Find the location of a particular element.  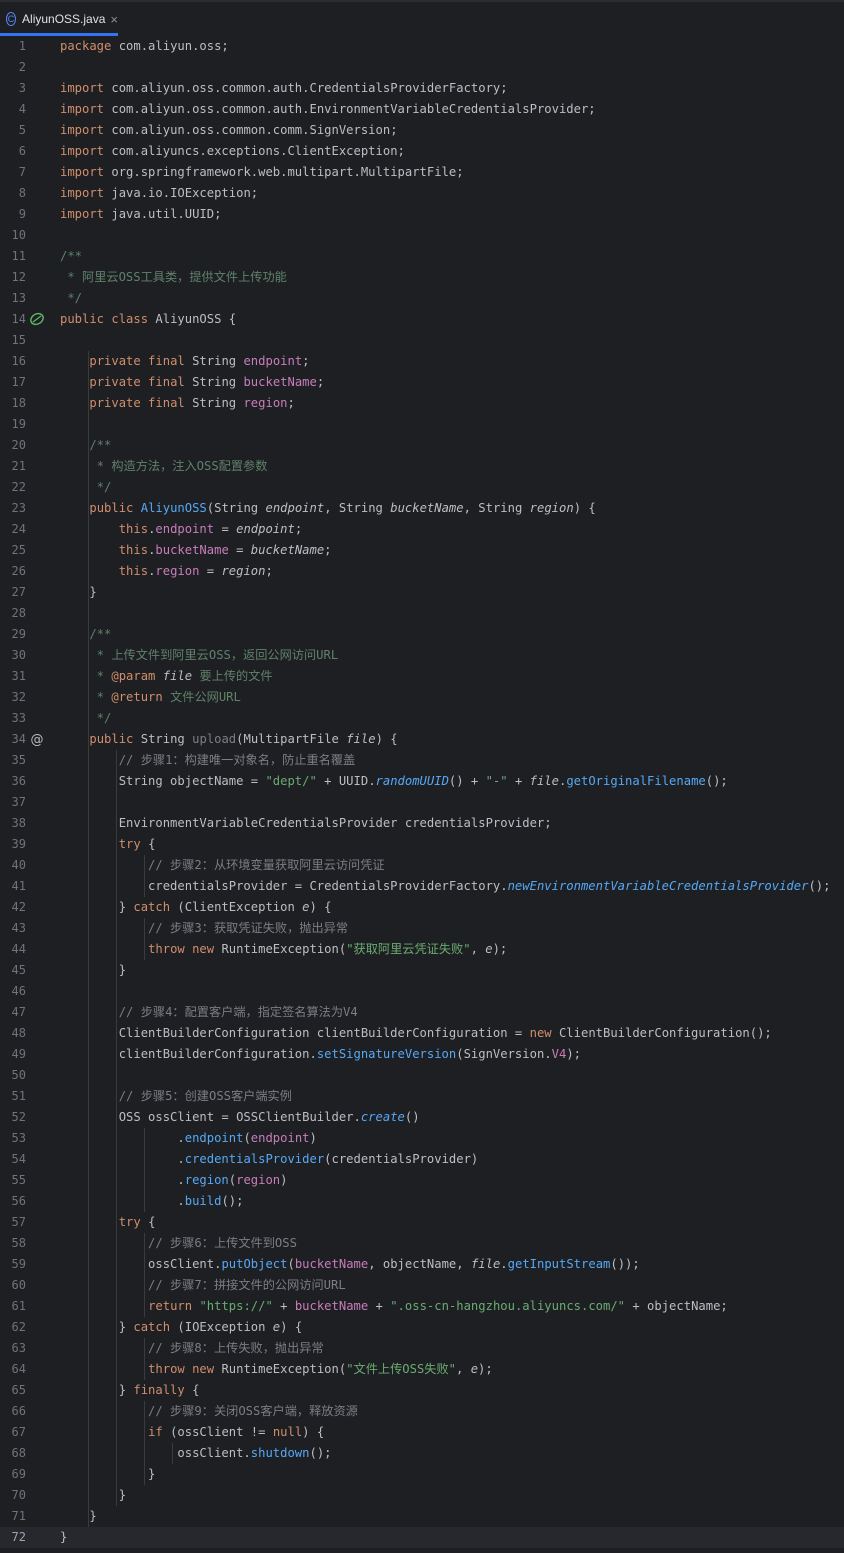

code-line: 24 this.endpoint = endpoint; is located at coordinates (422, 529).